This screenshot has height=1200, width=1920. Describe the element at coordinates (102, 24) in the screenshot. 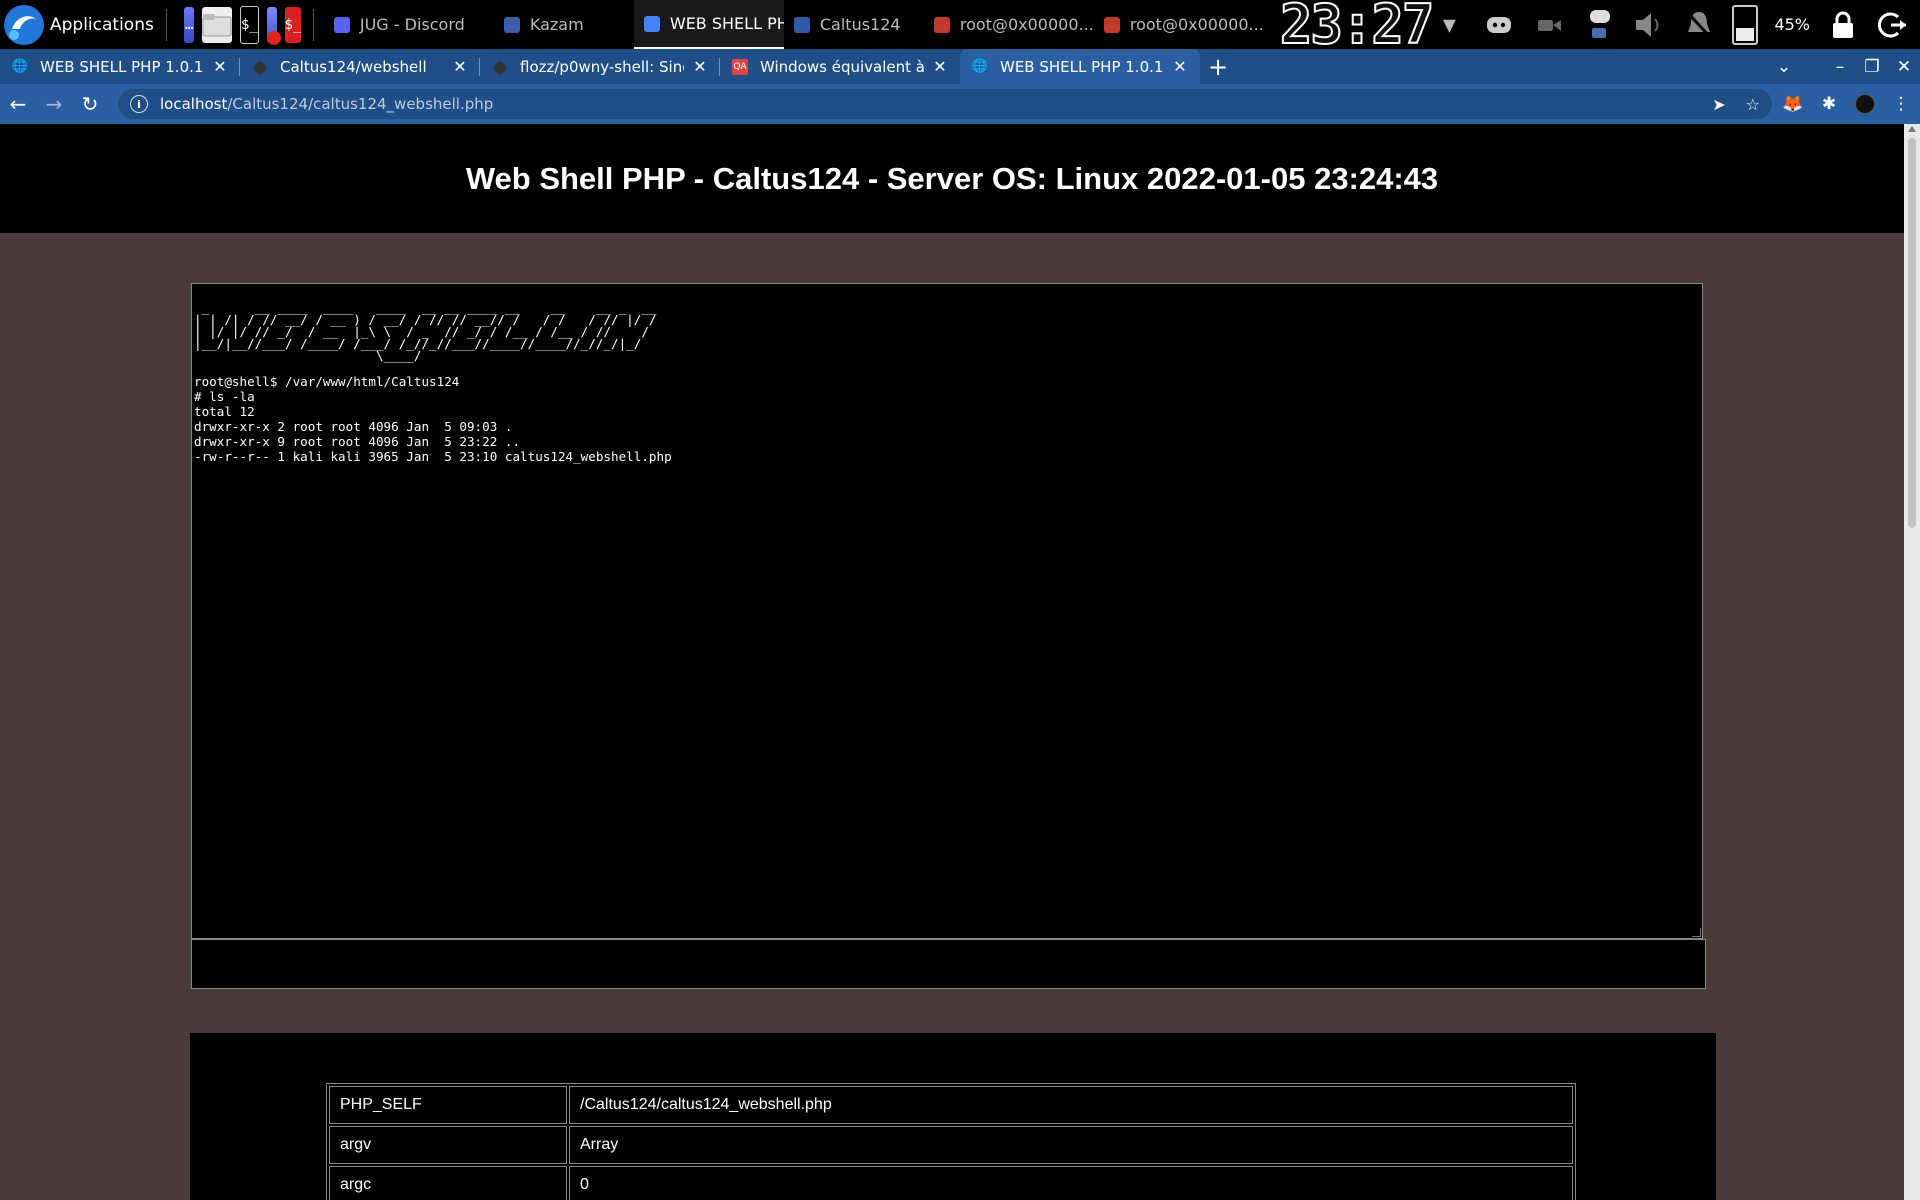

I see `applications-label: Applications` at that location.